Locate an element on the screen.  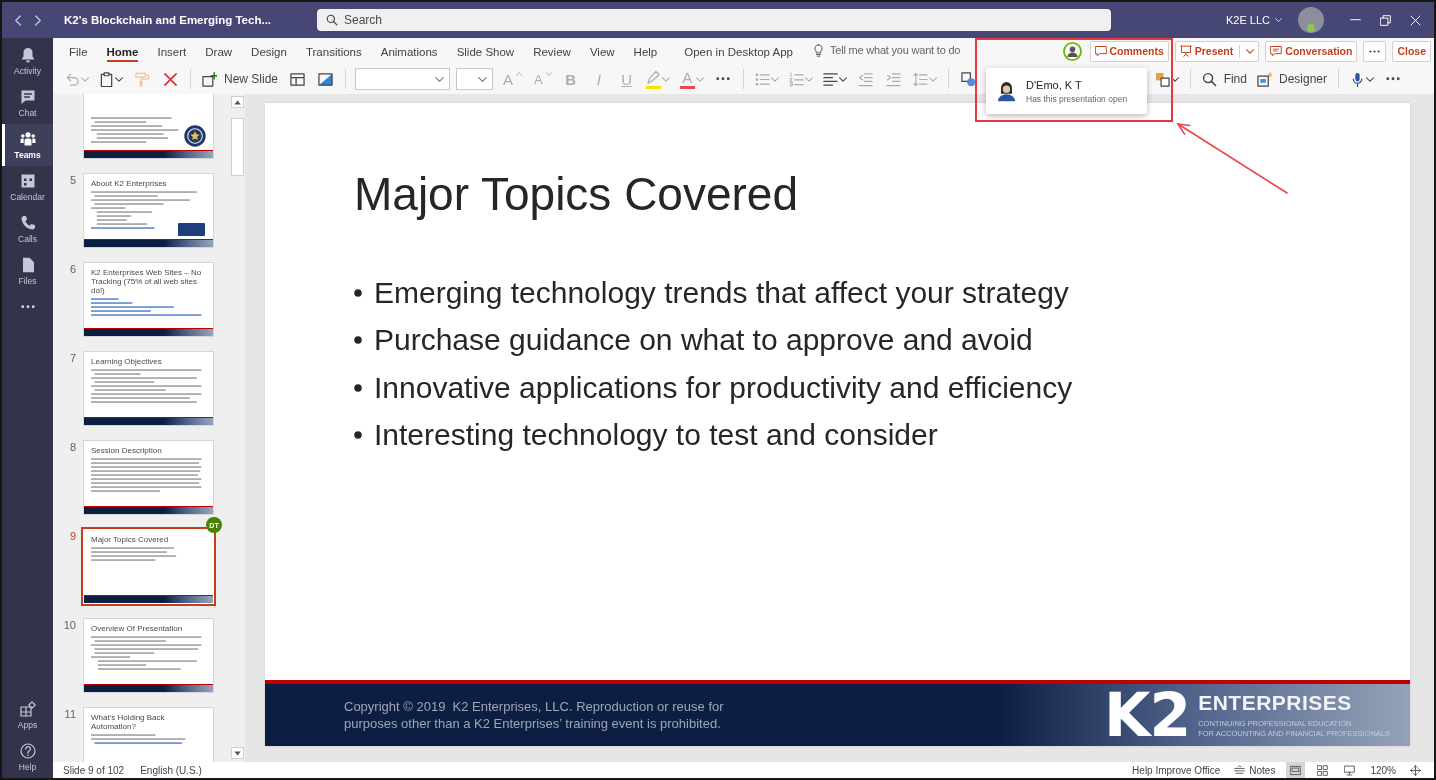
copyright-text: Copyright © 2019 K2 Enterprises, LLC. Reproduction or reuse for purposes other than a K2 Enterprises’ training event is prohibited. is located at coordinates (534, 715).